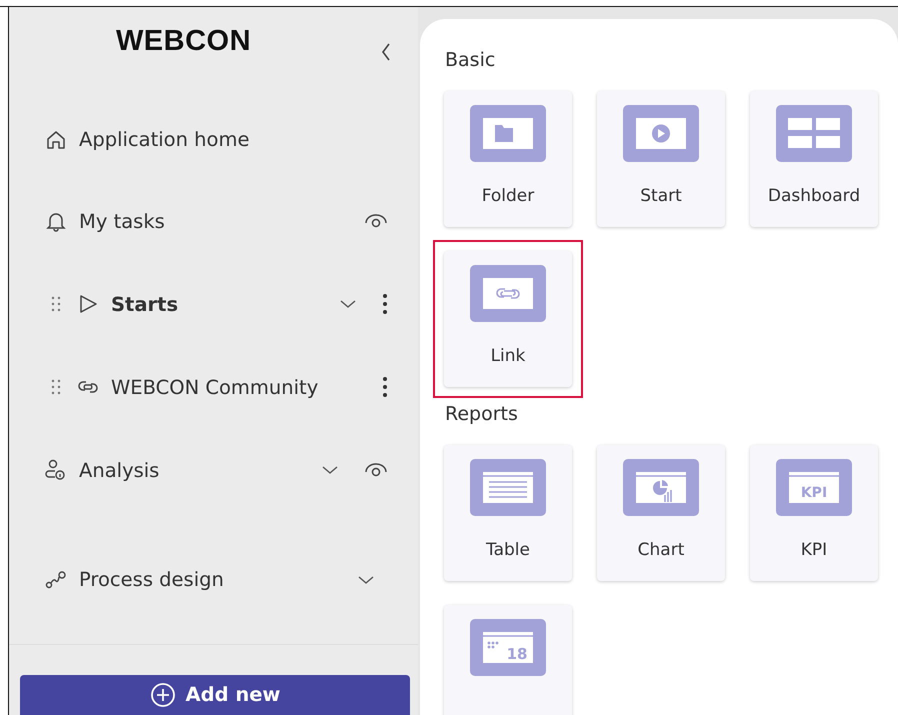 This screenshot has width=898, height=715. I want to click on tile-label: KPI, so click(814, 550).